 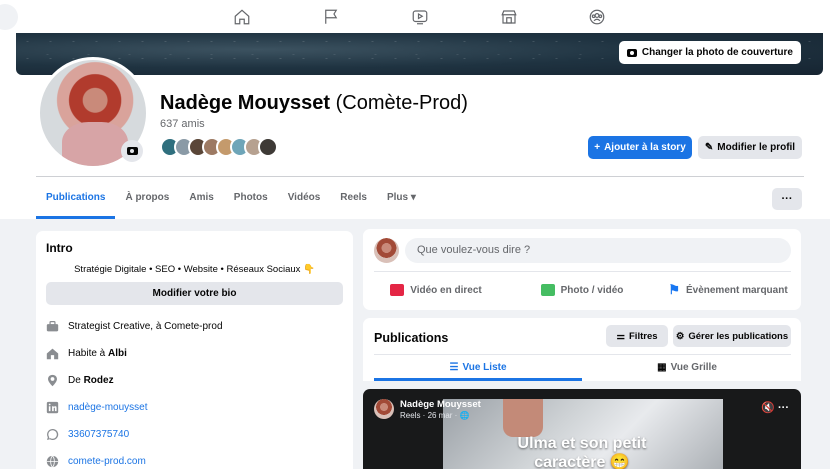 What do you see at coordinates (736, 290) in the screenshot?
I see `life-event-label: Évènement marquant` at bounding box center [736, 290].